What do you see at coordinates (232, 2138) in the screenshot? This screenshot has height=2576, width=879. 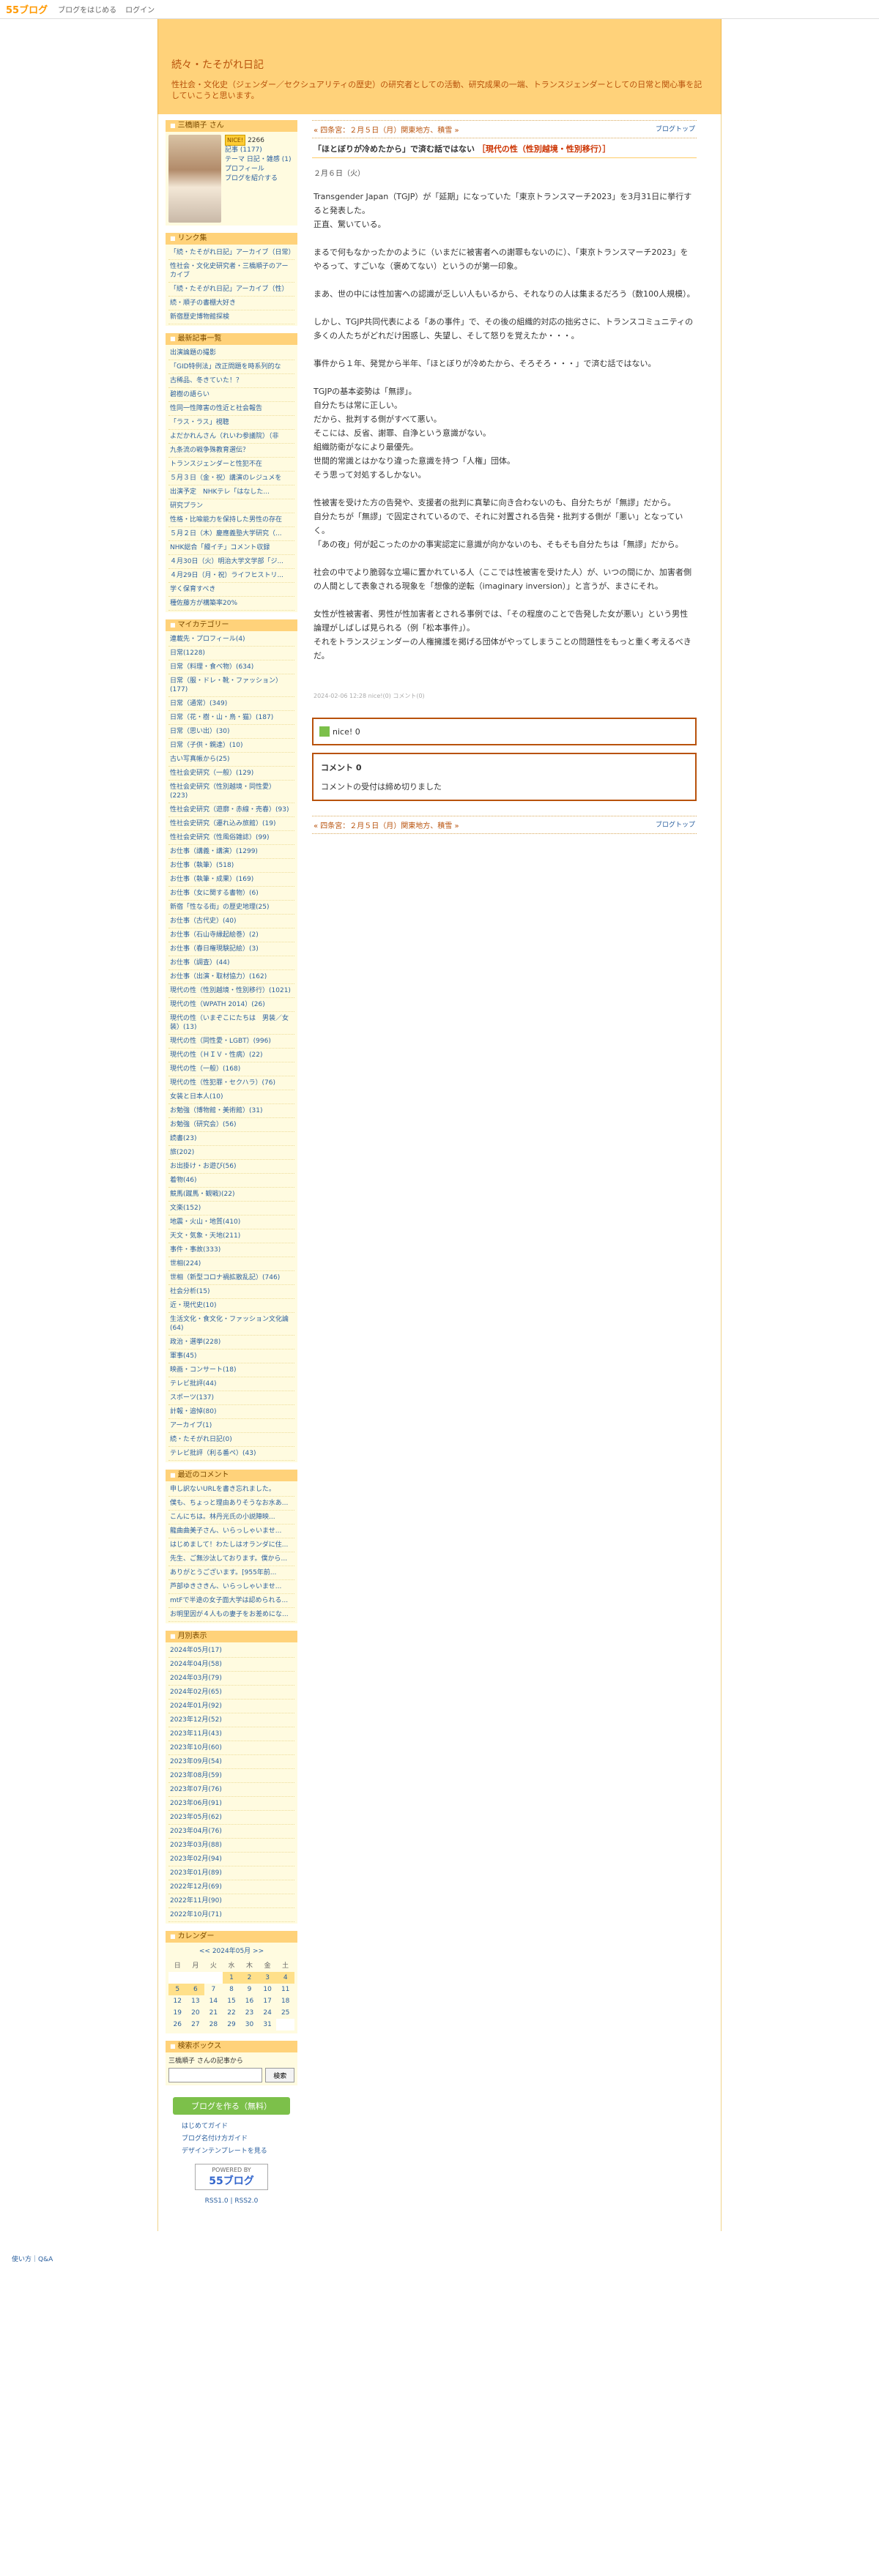 I see `naming-guide-link: ブログ名付け方ガイド` at bounding box center [232, 2138].